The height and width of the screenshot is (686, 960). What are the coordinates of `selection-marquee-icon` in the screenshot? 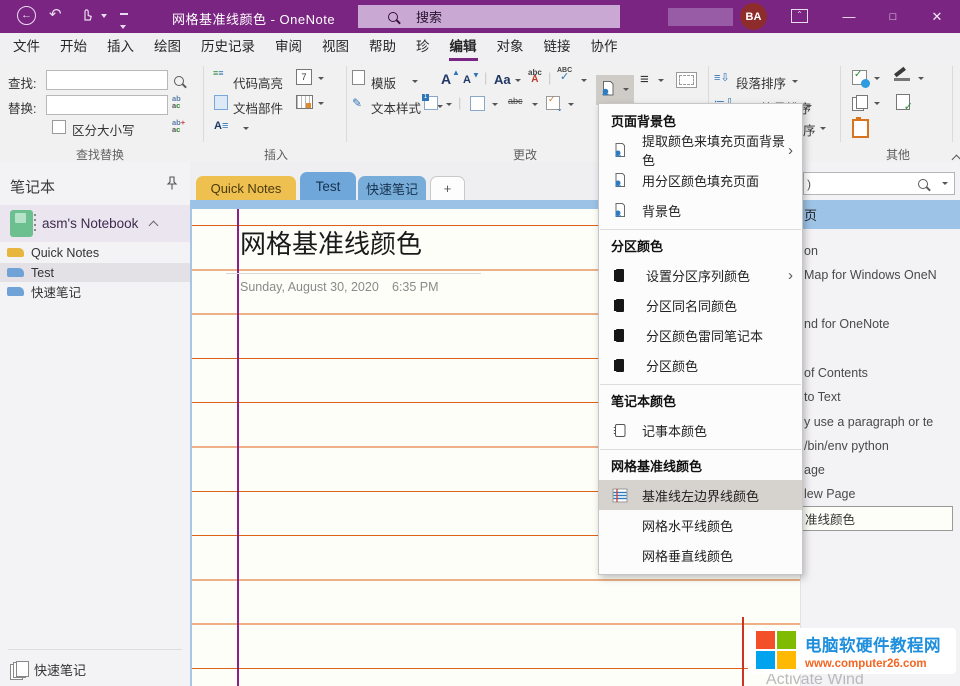 It's located at (686, 80).